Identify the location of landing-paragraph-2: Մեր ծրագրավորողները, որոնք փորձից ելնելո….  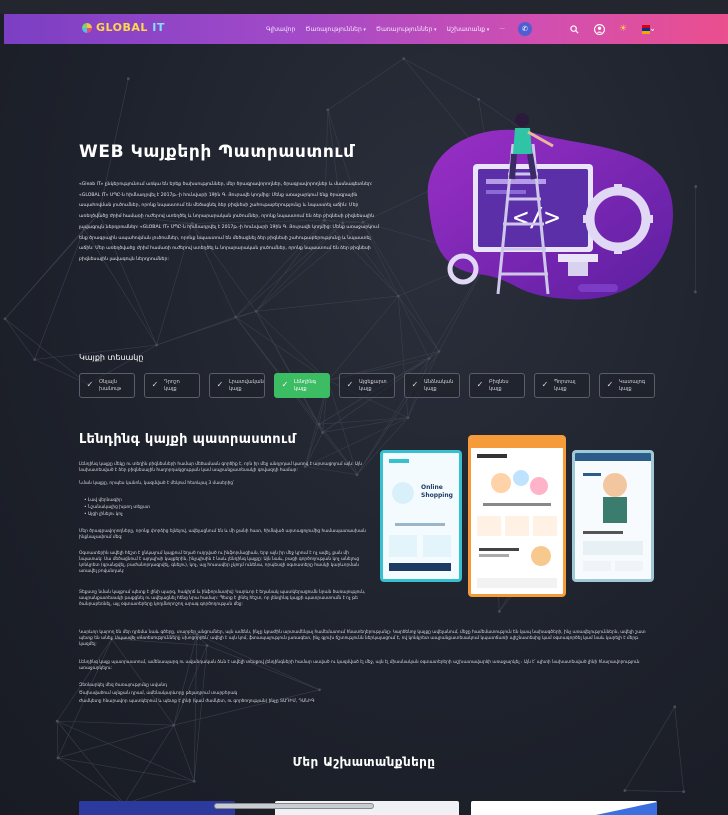
(222, 534).